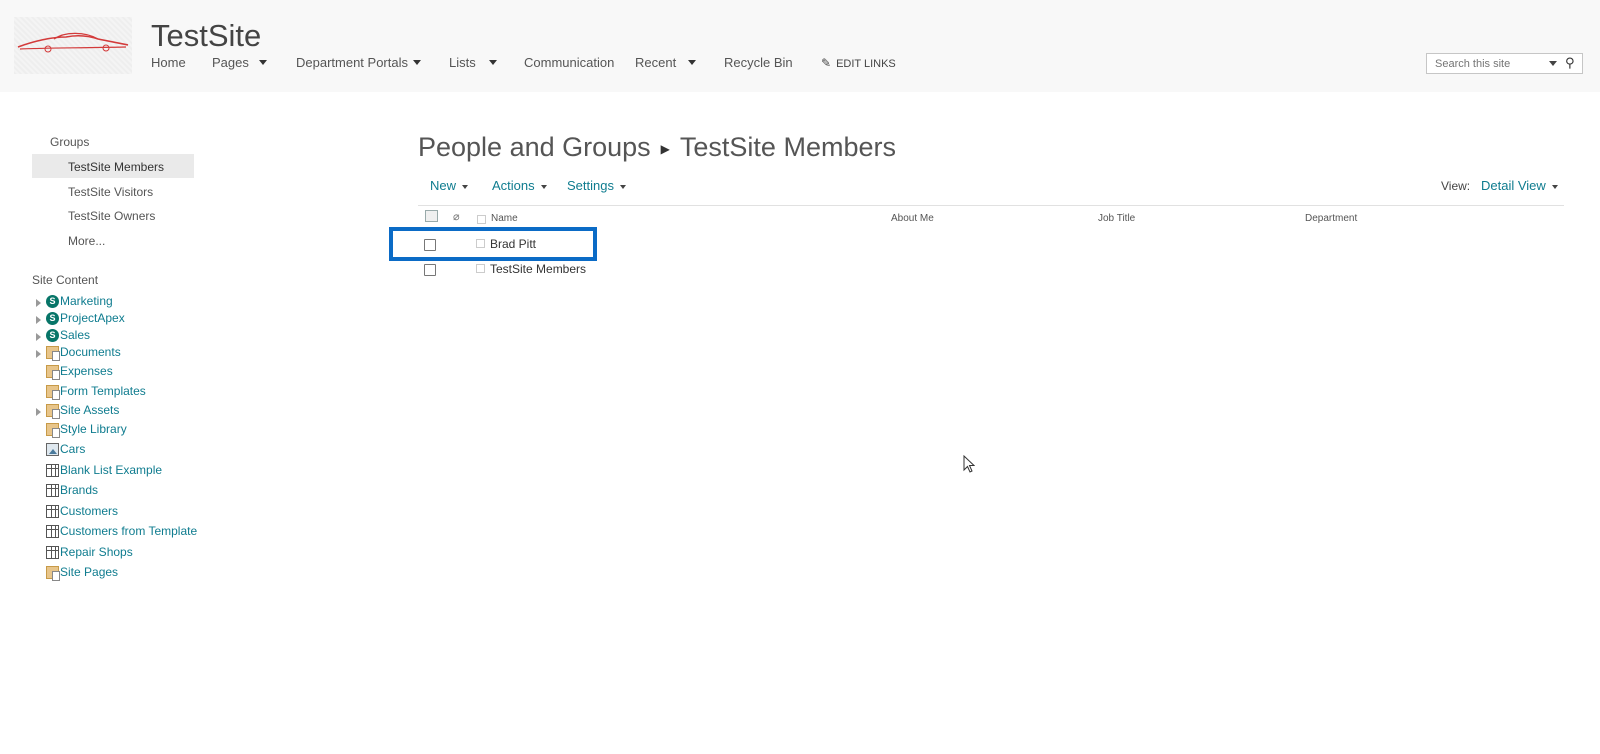 This screenshot has width=1600, height=754. Describe the element at coordinates (230, 62) in the screenshot. I see `nav-pages: Pages` at that location.